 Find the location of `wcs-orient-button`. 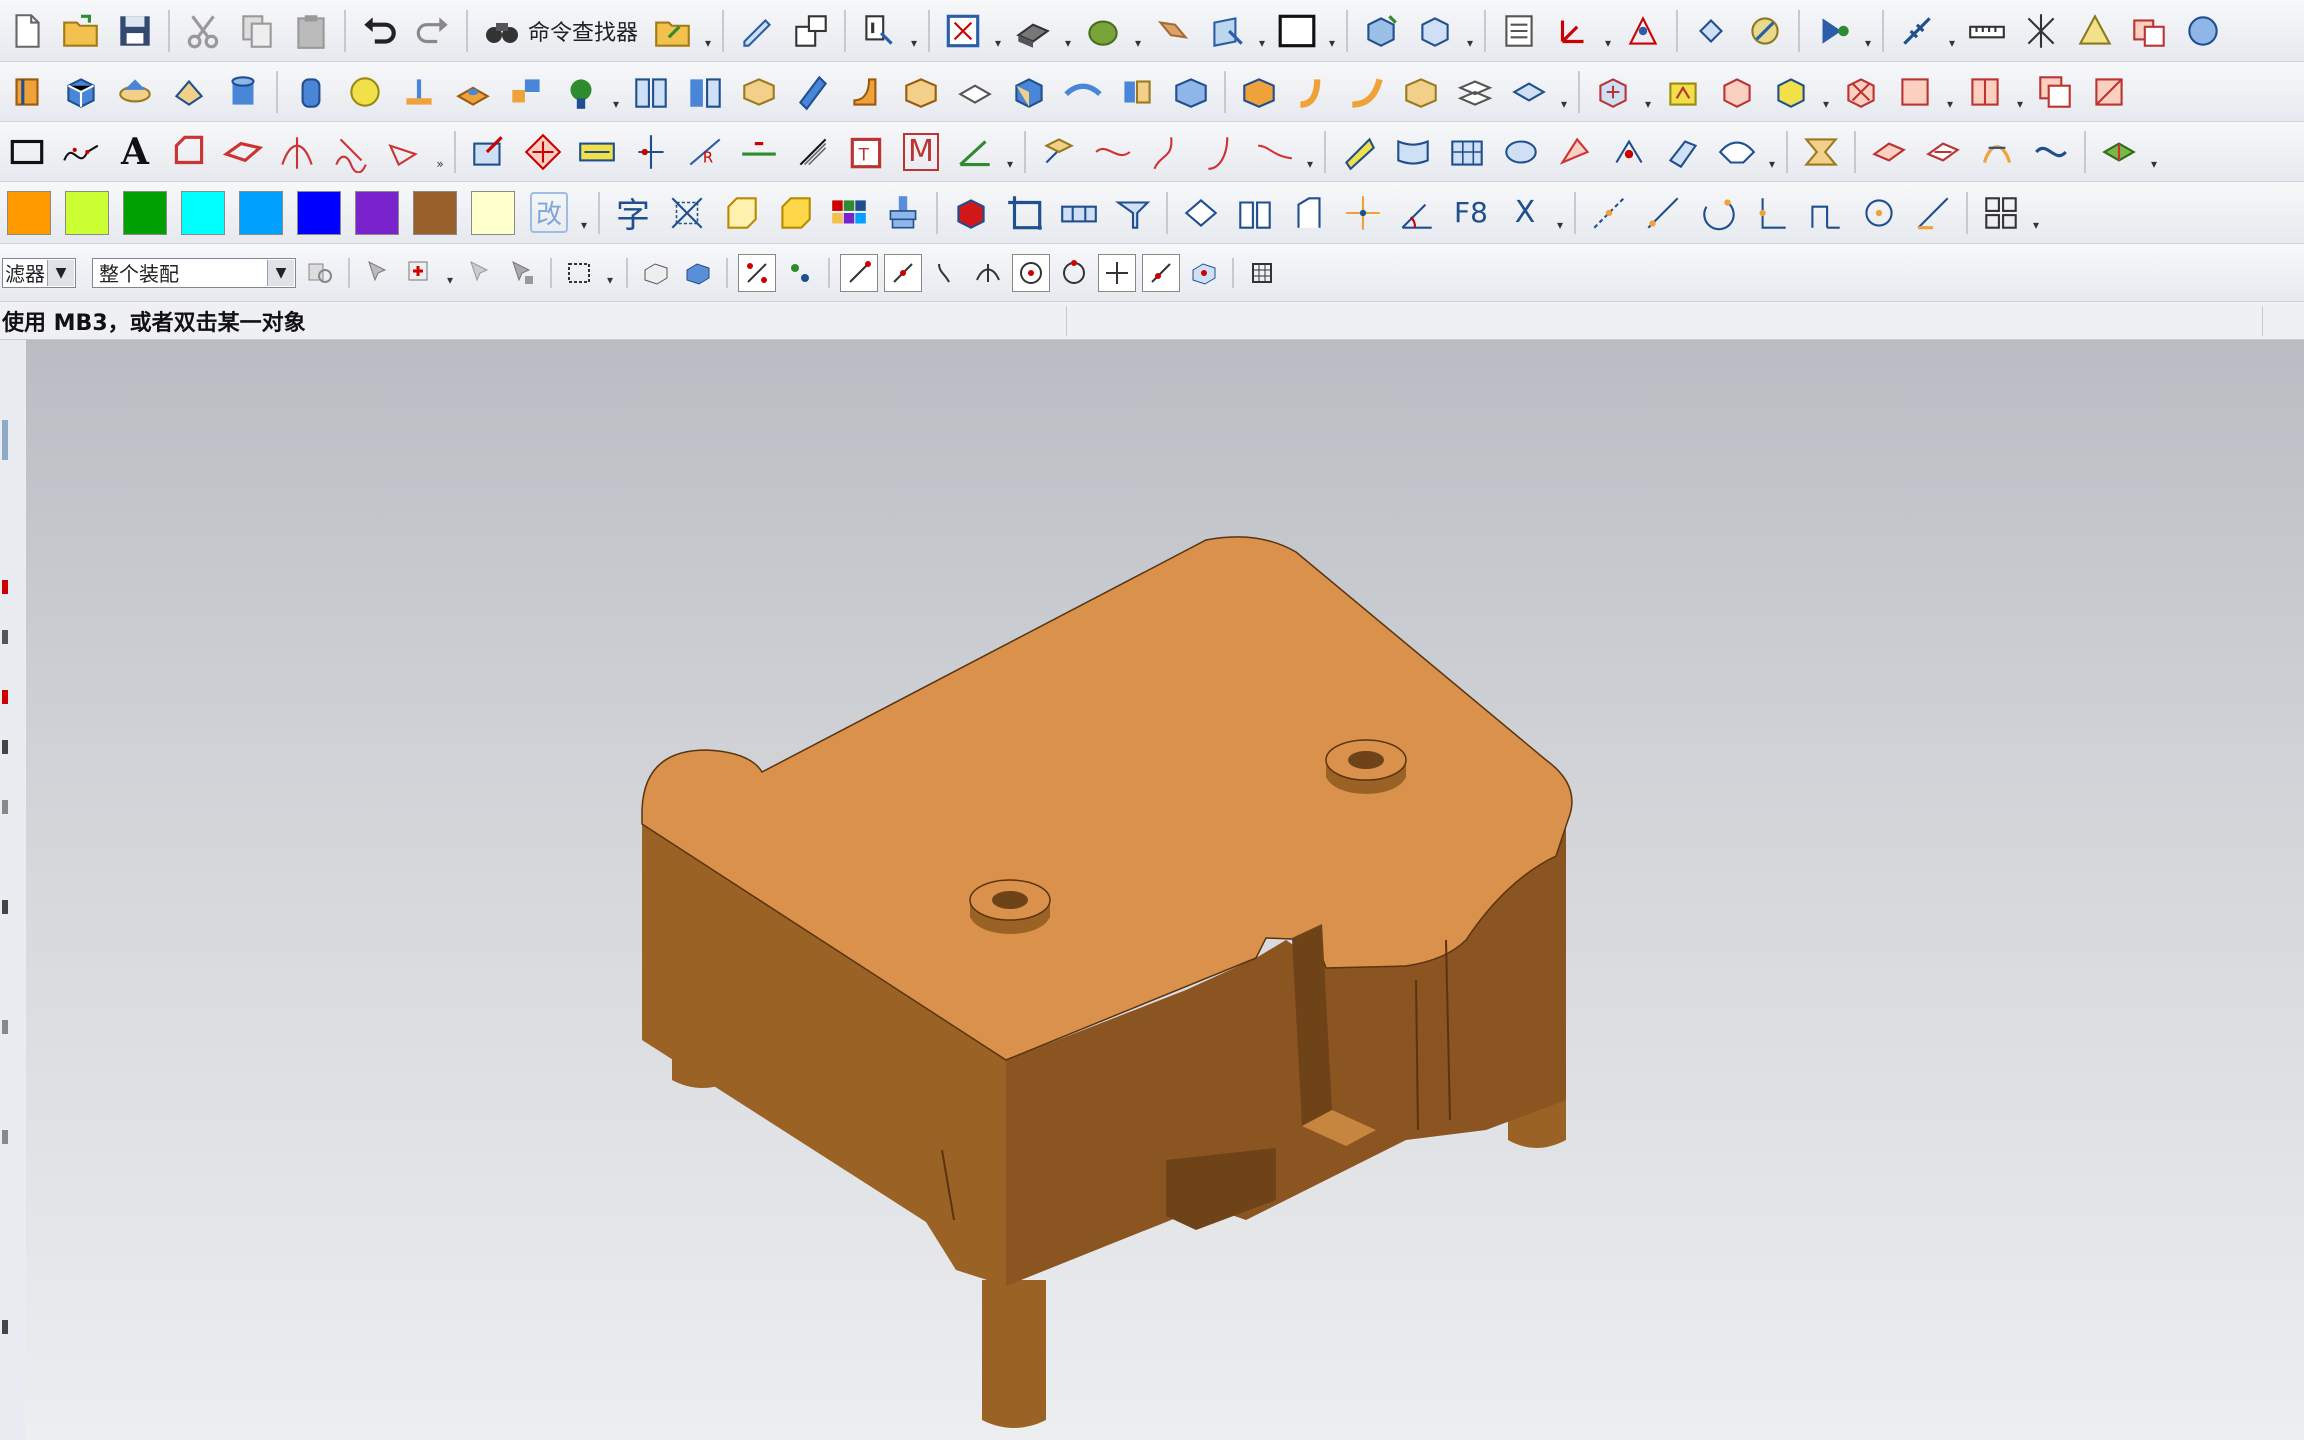

wcs-orient-button is located at coordinates (1643, 31).